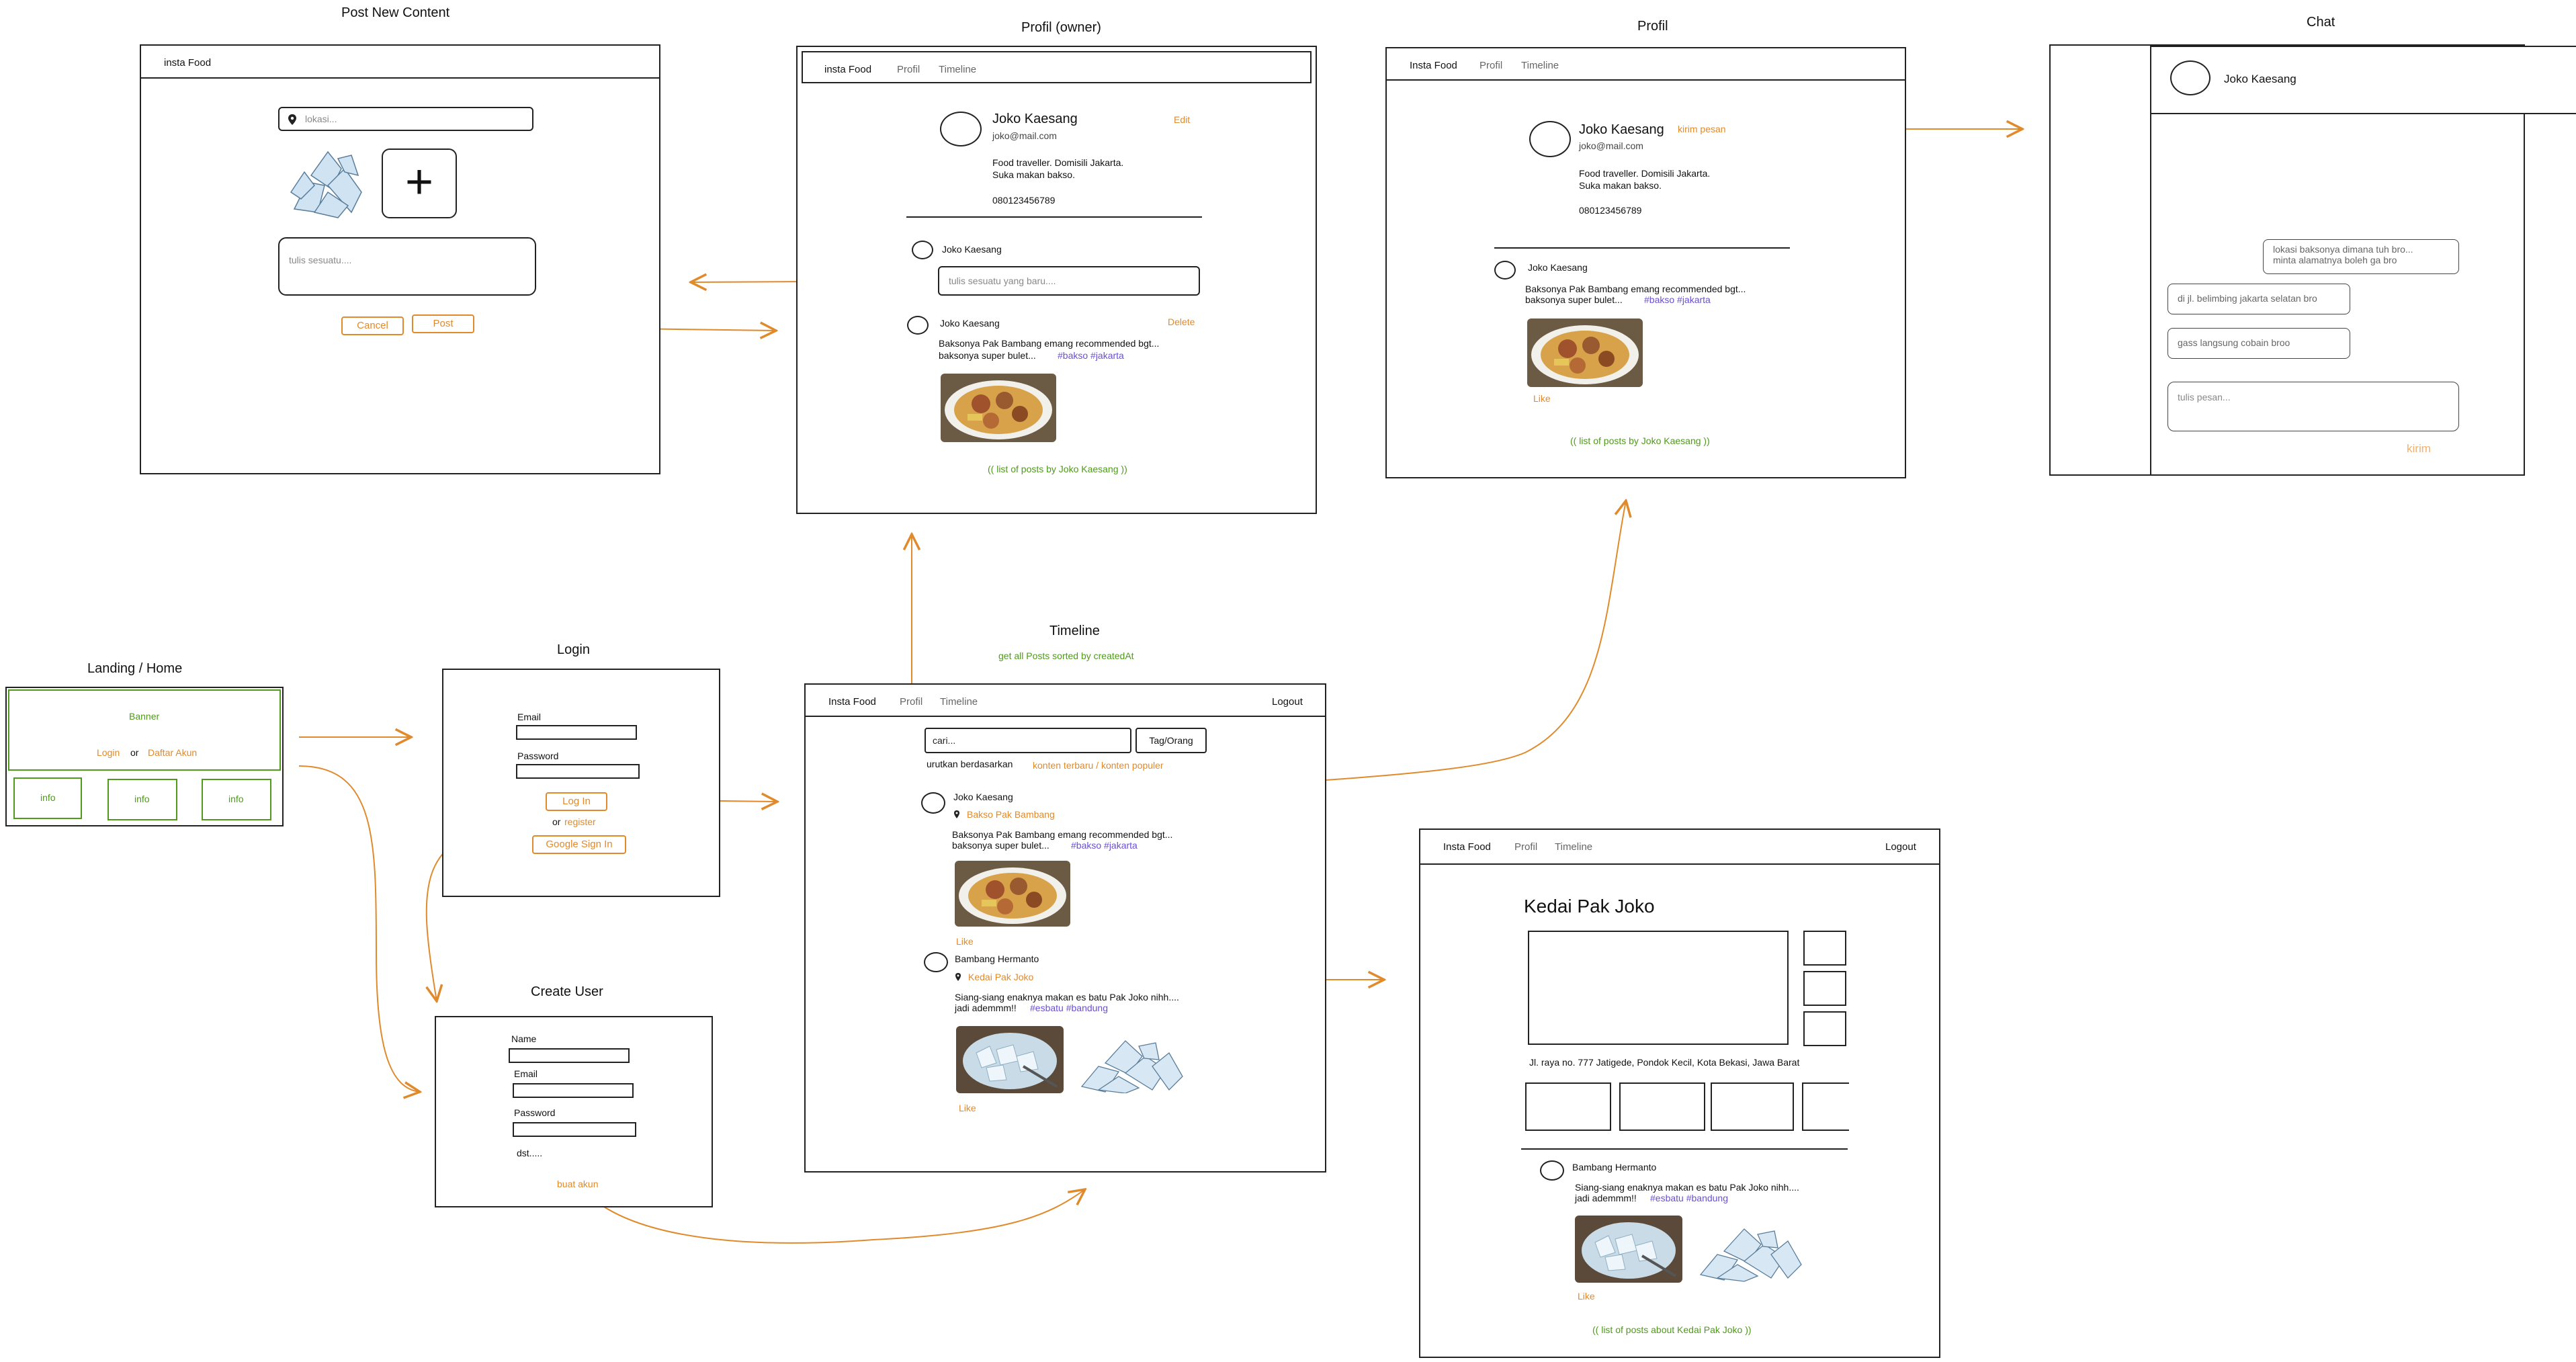 The height and width of the screenshot is (1362, 2576). I want to click on tag-person-toggle: Tag/Orang, so click(1171, 740).